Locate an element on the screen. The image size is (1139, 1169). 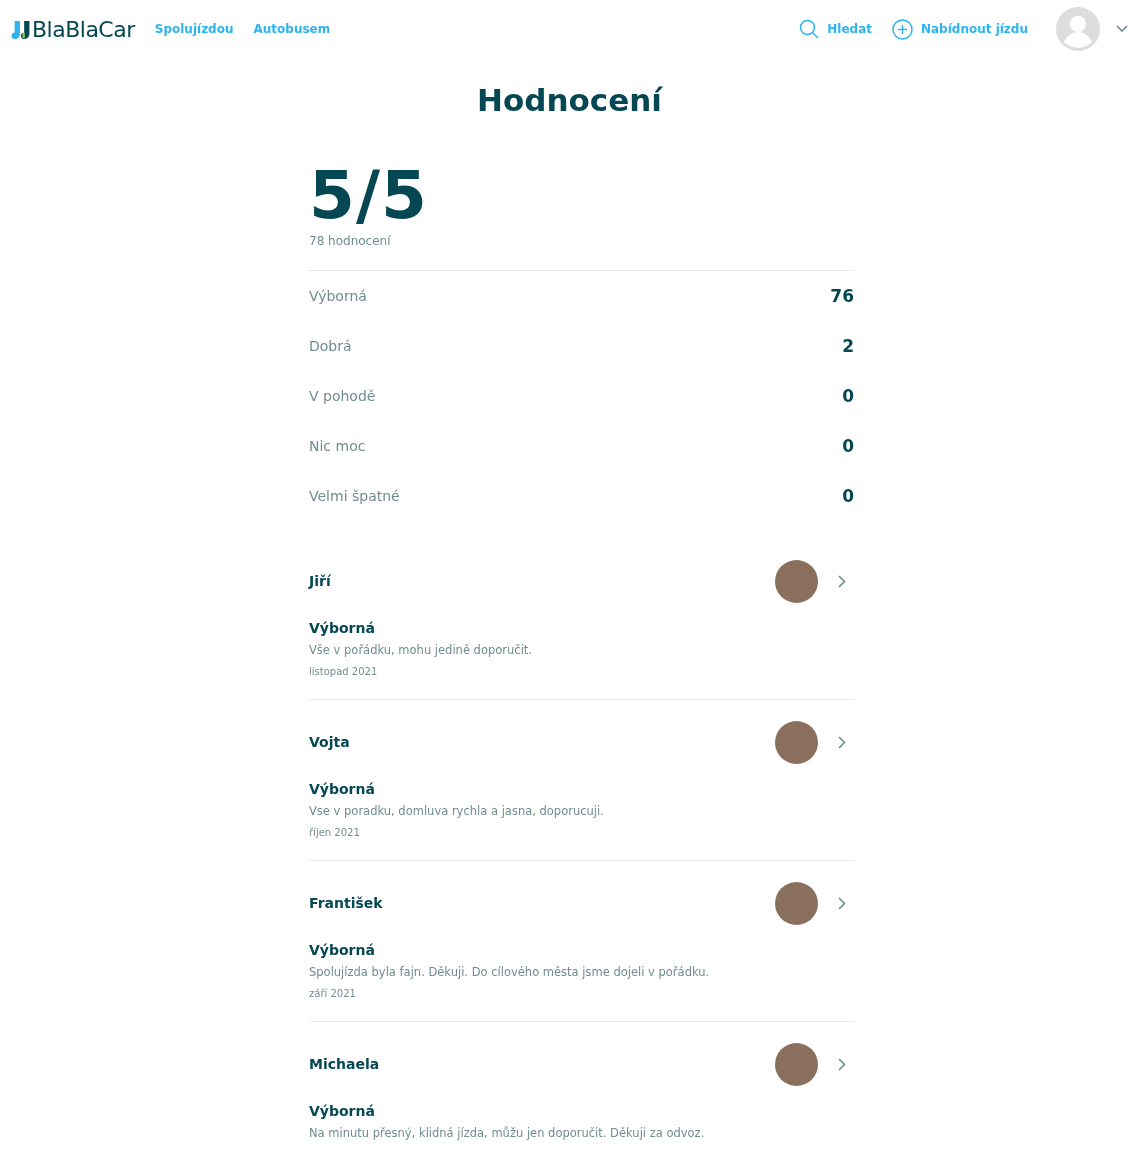
rating-count: 78 hodnocení is located at coordinates (350, 241).